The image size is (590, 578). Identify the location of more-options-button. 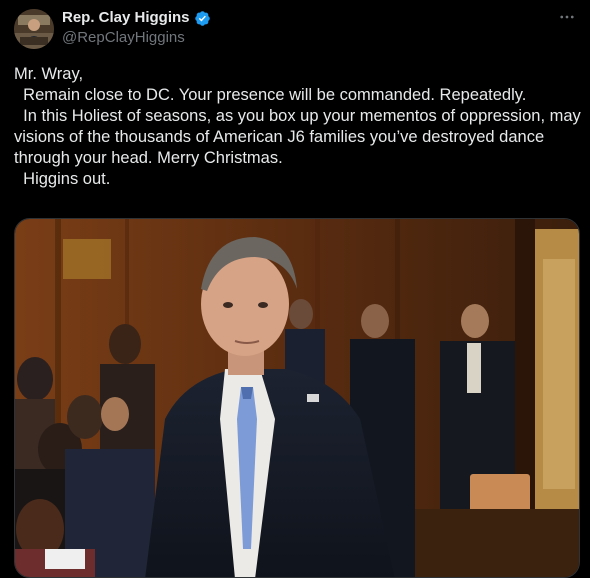
(567, 18).